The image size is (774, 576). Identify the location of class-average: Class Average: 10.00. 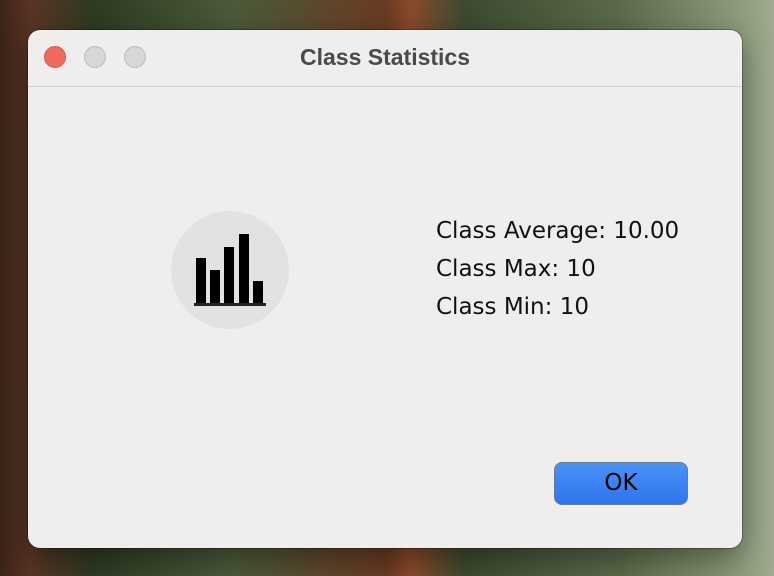
(558, 231).